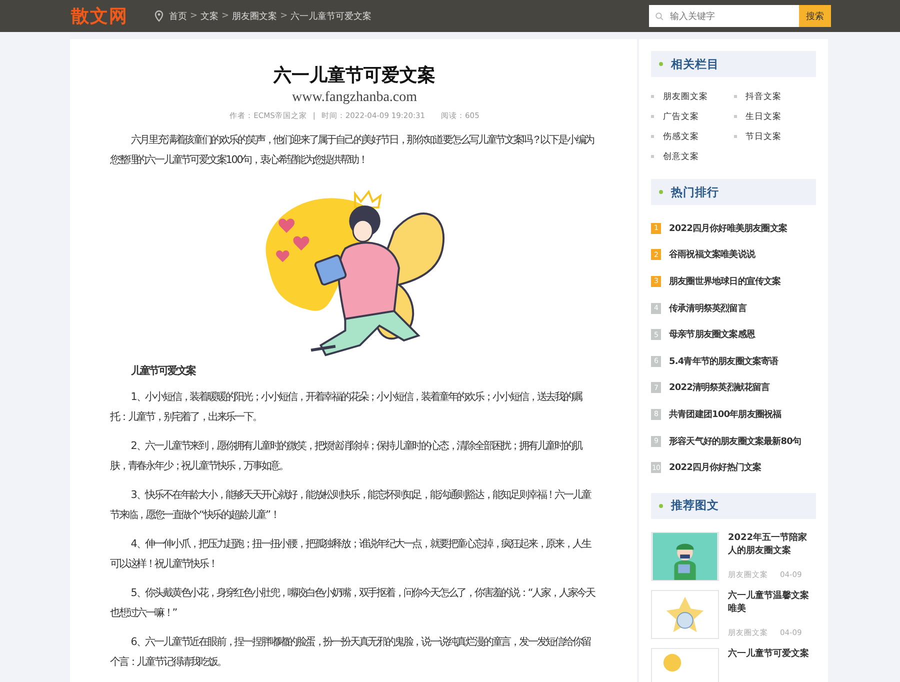  I want to click on article-link: 2022年五一节陪家人的朋友圈文案, so click(772, 545).